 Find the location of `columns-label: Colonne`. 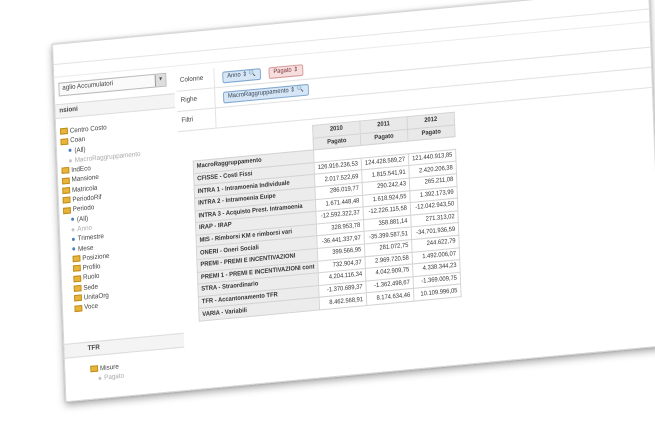

columns-label: Colonne is located at coordinates (195, 79).